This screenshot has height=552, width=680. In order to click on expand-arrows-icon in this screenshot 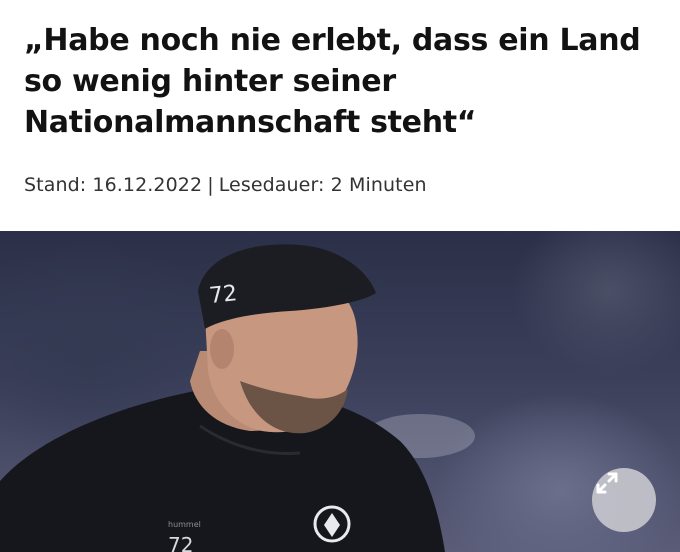, I will do `click(607, 483)`.